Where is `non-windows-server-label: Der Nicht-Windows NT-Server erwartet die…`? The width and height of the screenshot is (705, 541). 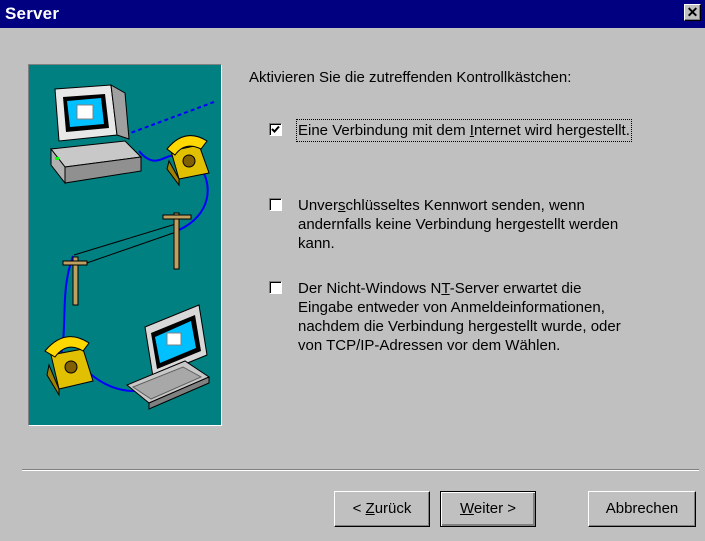 non-windows-server-label: Der Nicht-Windows NT-Server erwartet die… is located at coordinates (459, 317).